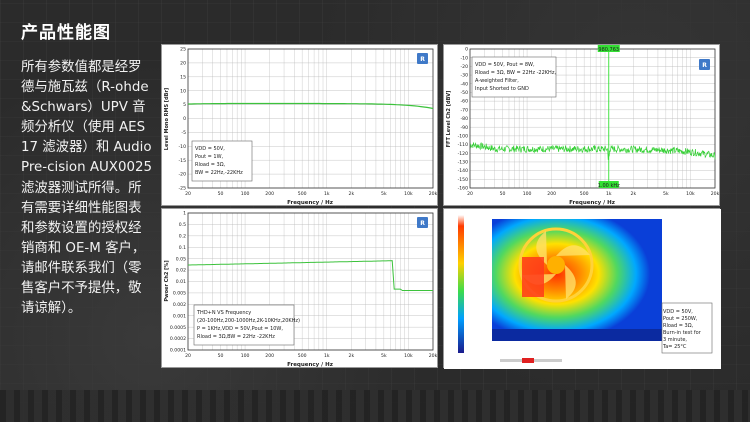 Image resolution: width=750 pixels, height=422 pixels. What do you see at coordinates (584, 194) in the screenshot?
I see `tr-xtick-label: 500` at bounding box center [584, 194].